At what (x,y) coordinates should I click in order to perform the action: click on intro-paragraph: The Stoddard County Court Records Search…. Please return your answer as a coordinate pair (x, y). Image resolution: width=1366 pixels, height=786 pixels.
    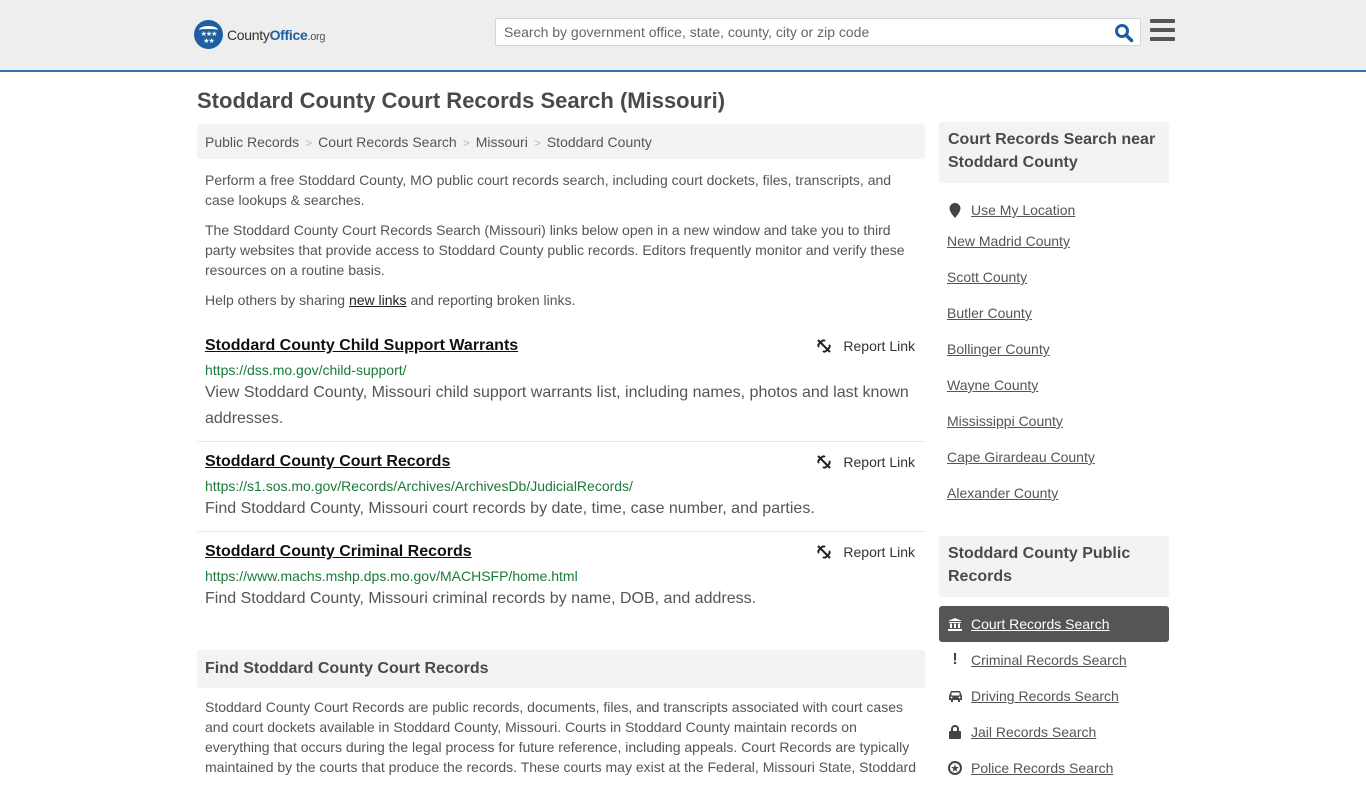
    Looking at the image, I should click on (555, 250).